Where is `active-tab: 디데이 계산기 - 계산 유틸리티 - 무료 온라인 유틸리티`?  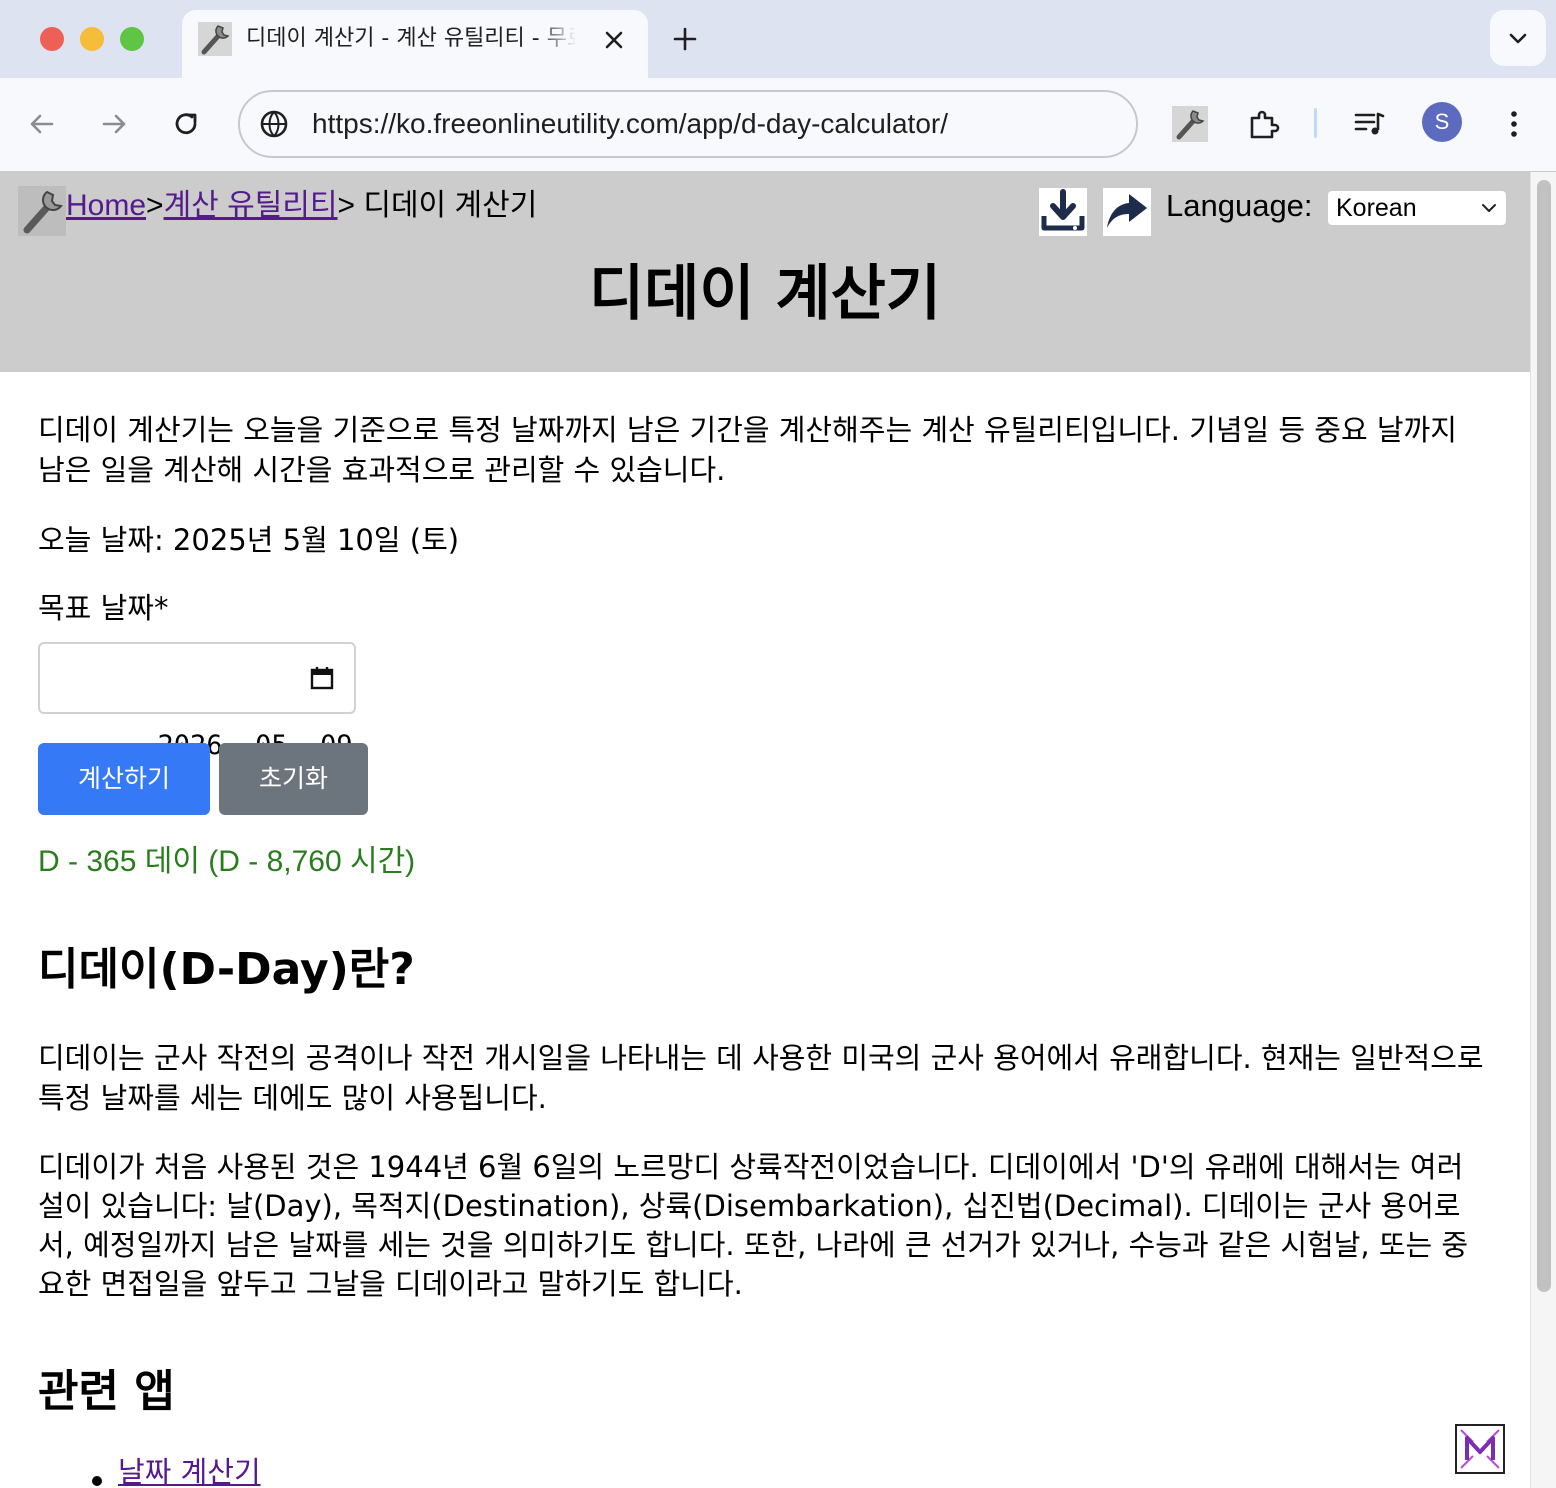
active-tab: 디데이 계산기 - 계산 유틸리티 - 무료 온라인 유틸리티 is located at coordinates (415, 44).